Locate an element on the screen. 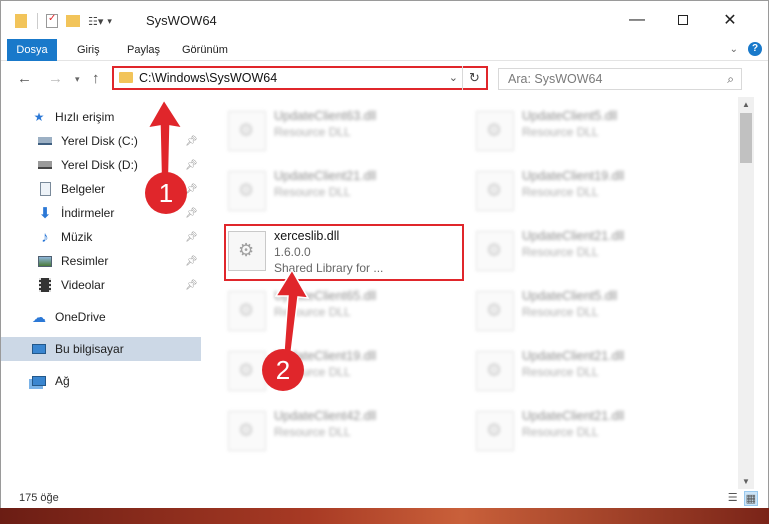 Image resolution: width=769 pixels, height=524 pixels. large-icons-view-icon: ▦ is located at coordinates (750, 498).